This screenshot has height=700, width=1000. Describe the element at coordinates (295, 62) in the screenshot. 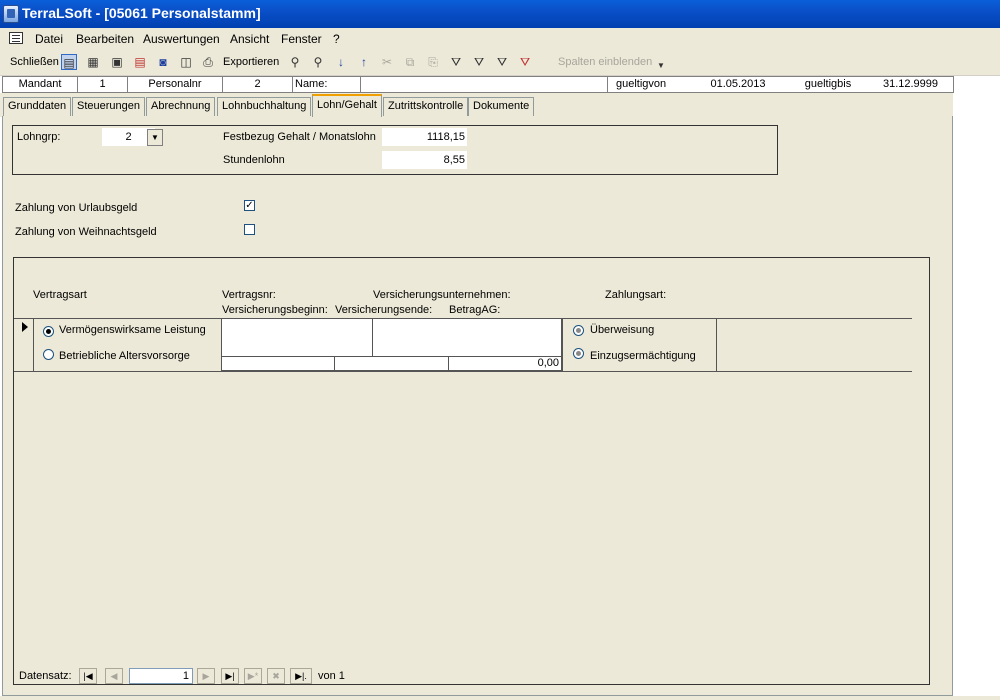

I see `find-icon: ⚲` at that location.